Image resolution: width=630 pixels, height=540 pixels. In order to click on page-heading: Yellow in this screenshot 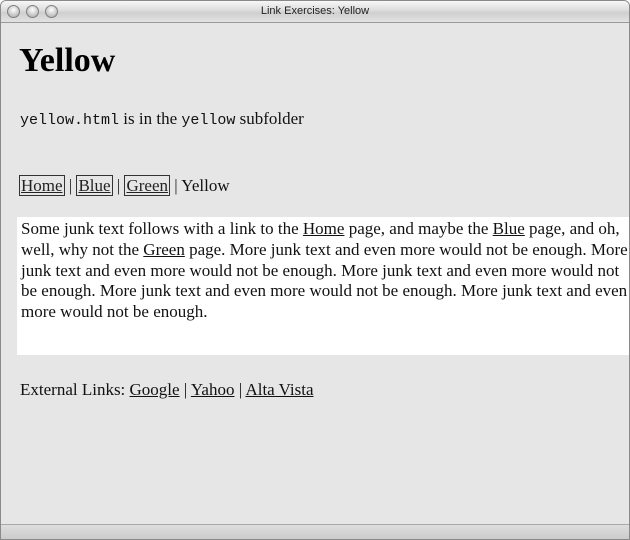, I will do `click(67, 60)`.